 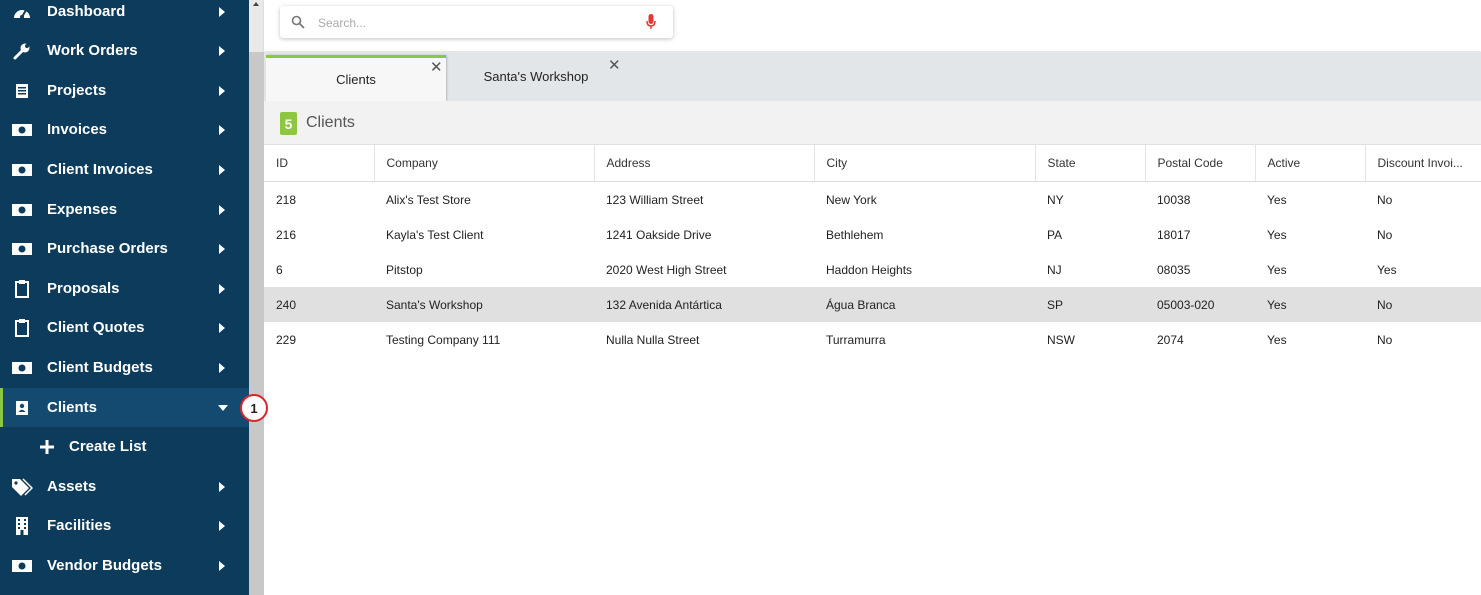 What do you see at coordinates (256, 297) in the screenshot?
I see `sidebar-scrollbar` at bounding box center [256, 297].